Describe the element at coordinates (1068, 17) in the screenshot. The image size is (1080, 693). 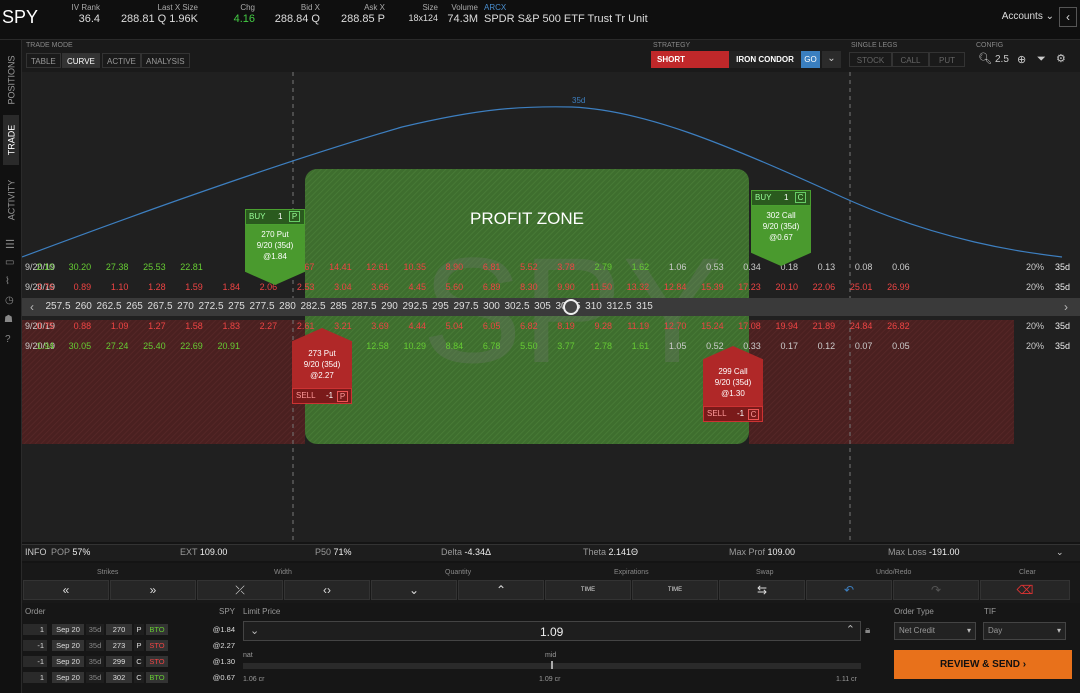
I see `collapse-icon: ‹` at that location.